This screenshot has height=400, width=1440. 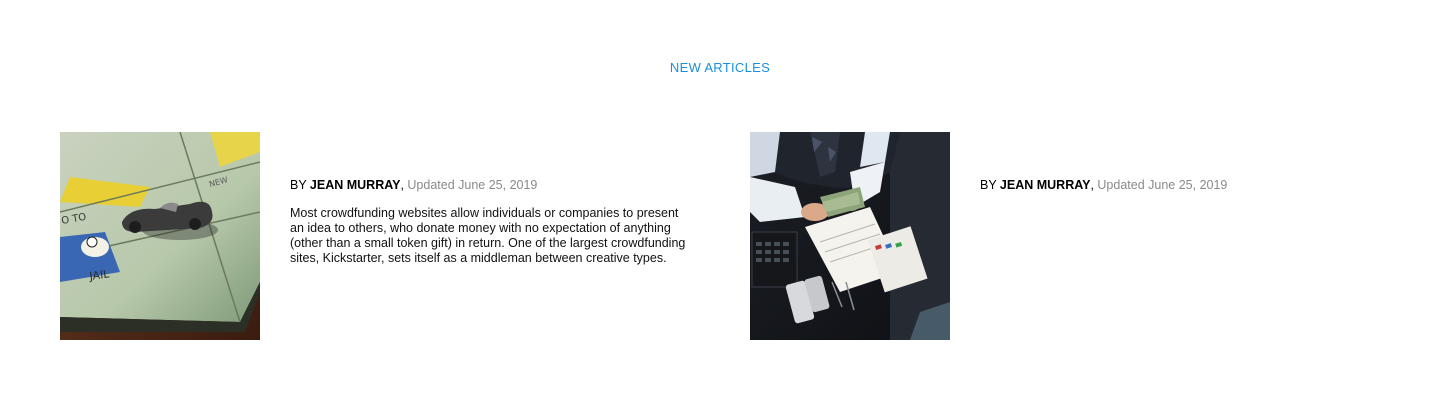 I want to click on businessman-money-image, so click(x=850, y=236).